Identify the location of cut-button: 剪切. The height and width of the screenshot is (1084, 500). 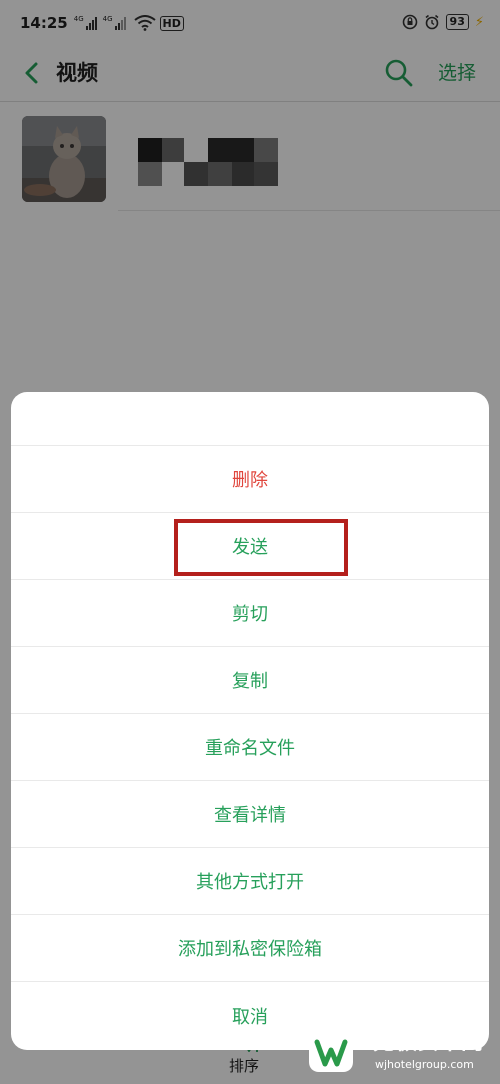
(250, 613).